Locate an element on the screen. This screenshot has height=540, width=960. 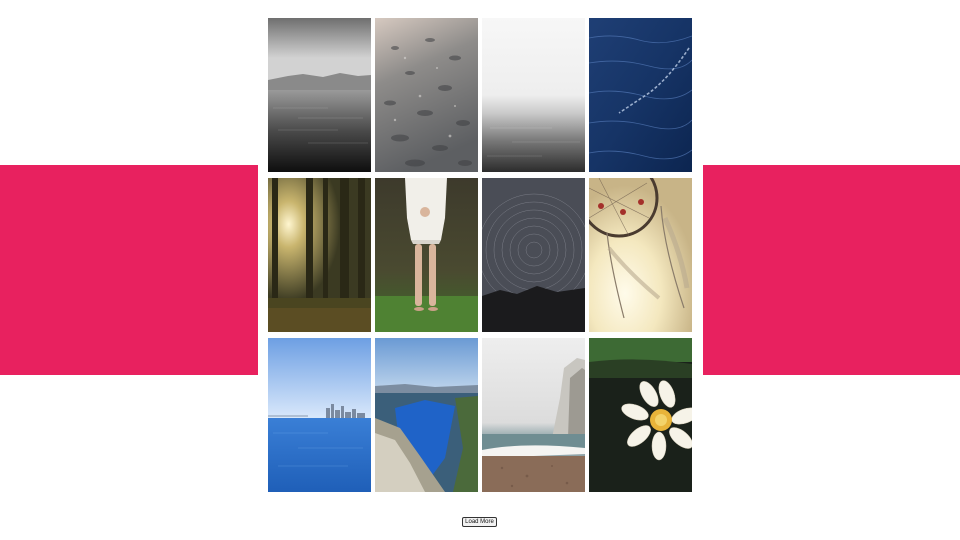
gallery-photo-city-skyline is located at coordinates (319, 415).